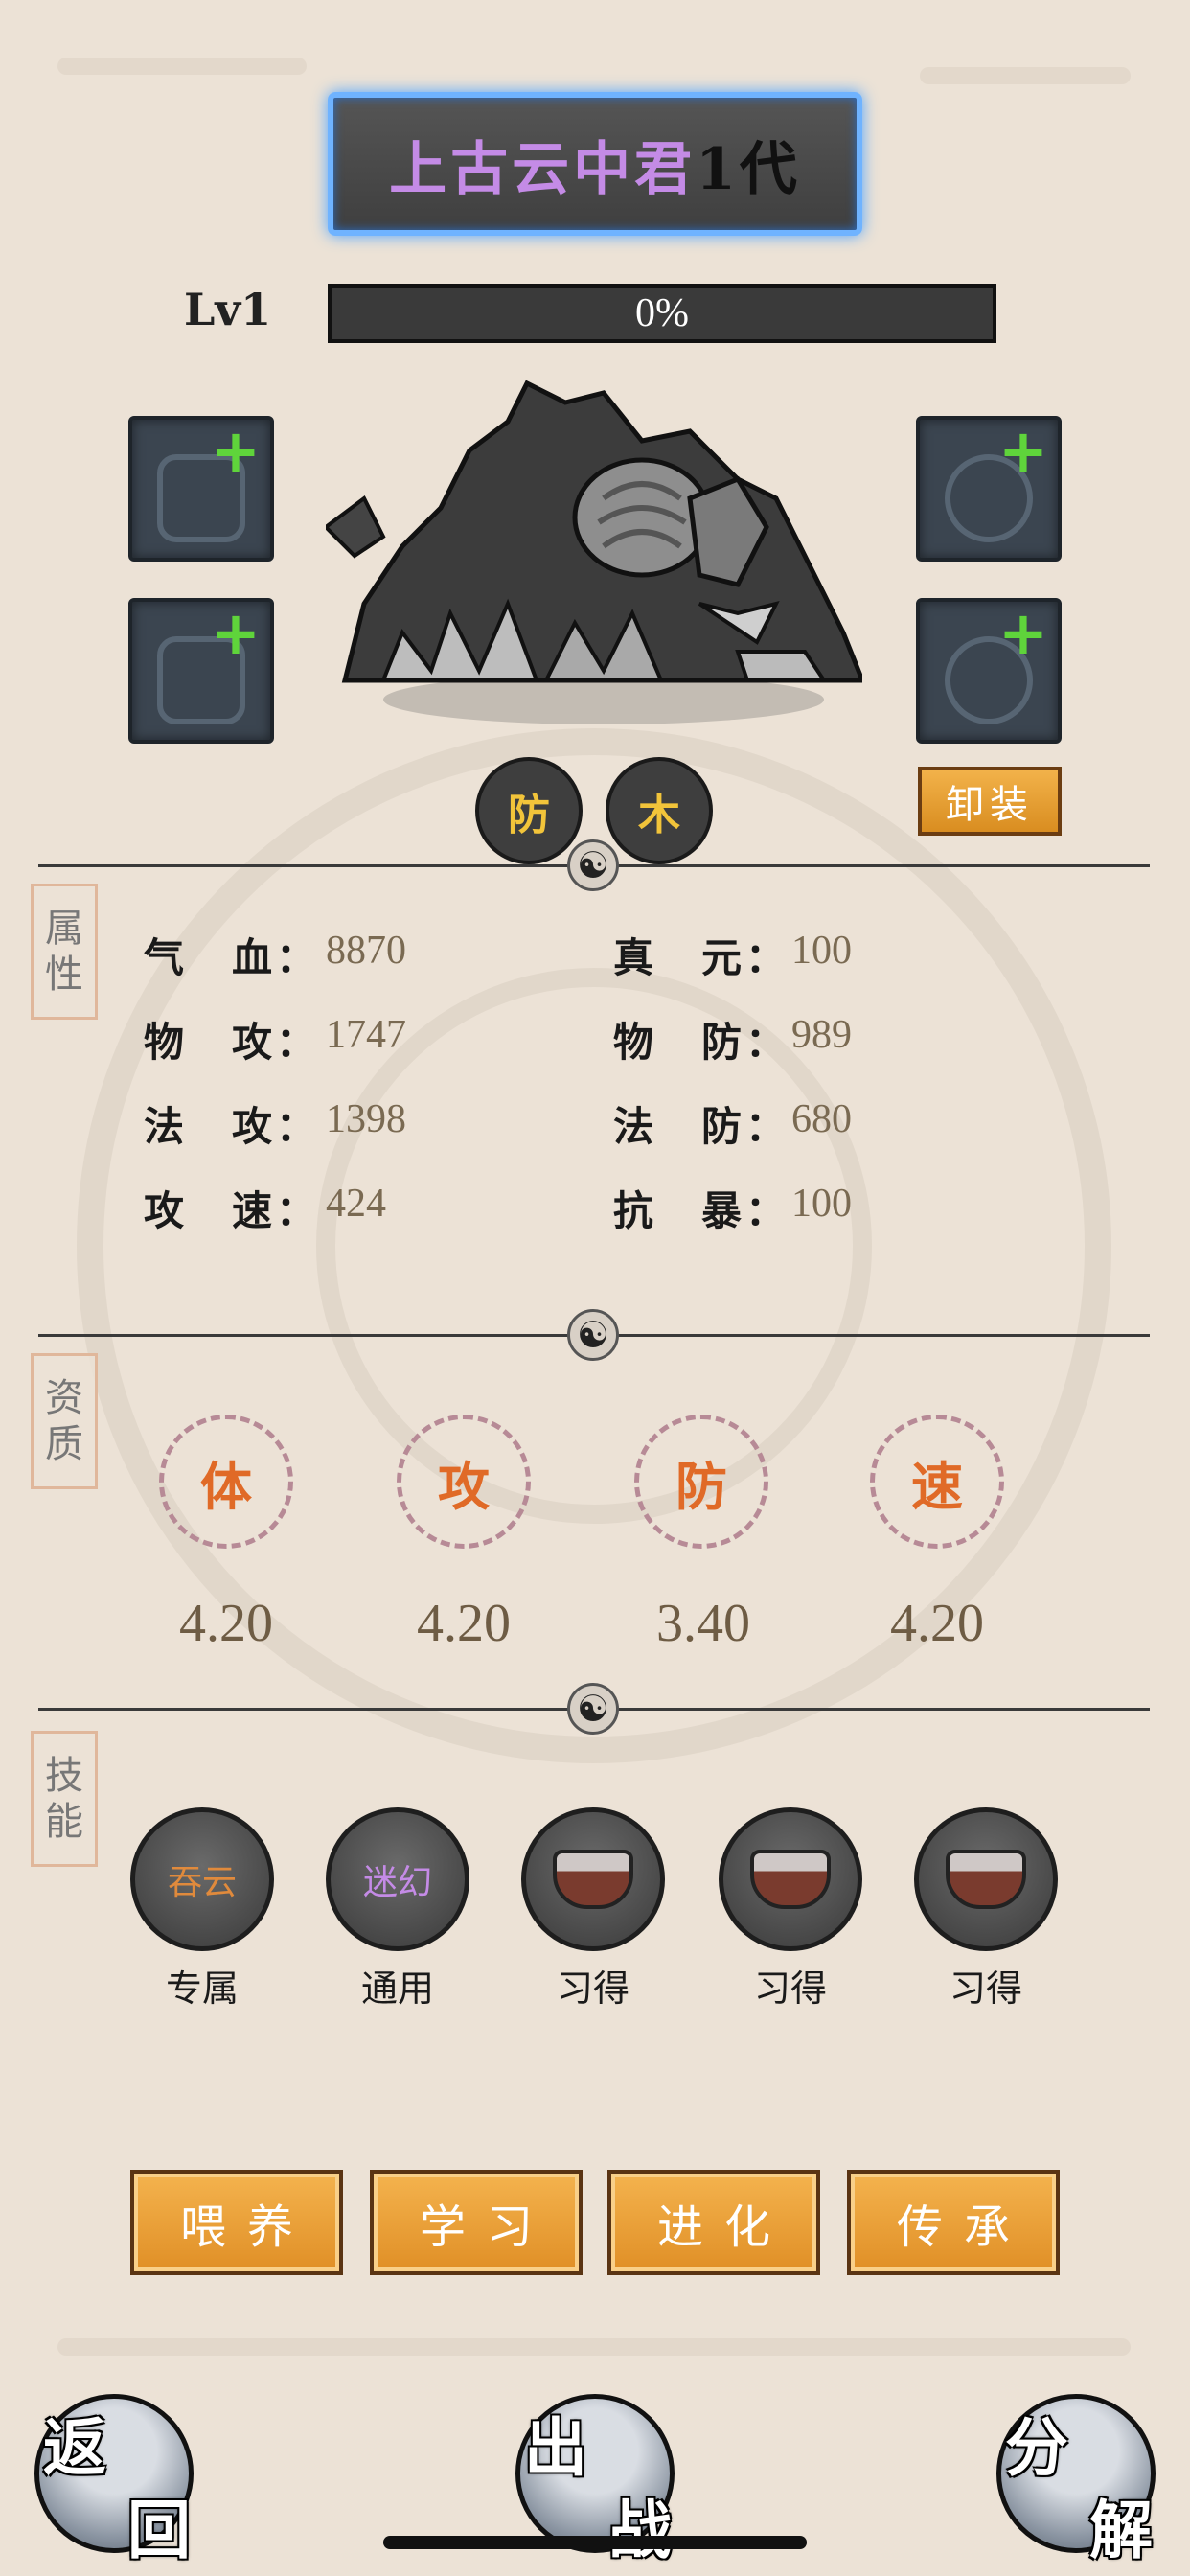  What do you see at coordinates (202, 1989) in the screenshot?
I see `skill-caption: 专属` at bounding box center [202, 1989].